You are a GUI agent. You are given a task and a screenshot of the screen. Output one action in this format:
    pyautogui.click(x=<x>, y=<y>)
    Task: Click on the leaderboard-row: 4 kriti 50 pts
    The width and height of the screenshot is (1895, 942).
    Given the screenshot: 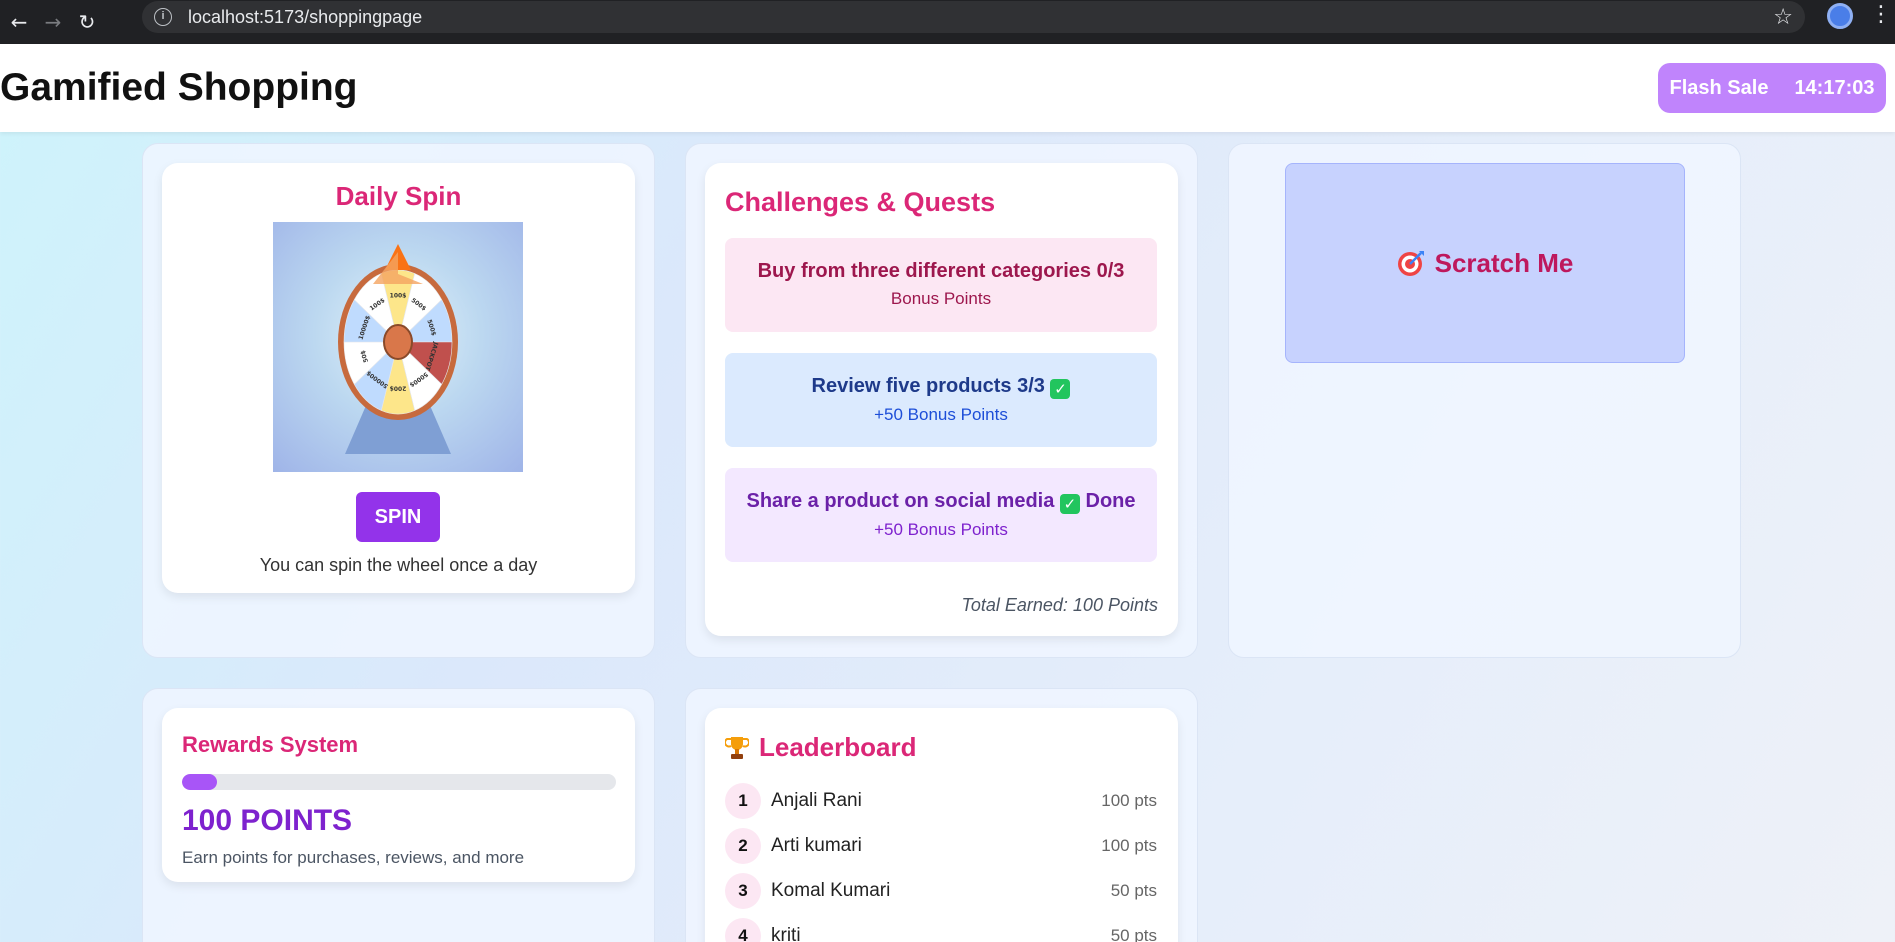 What is the action you would take?
    pyautogui.click(x=941, y=930)
    